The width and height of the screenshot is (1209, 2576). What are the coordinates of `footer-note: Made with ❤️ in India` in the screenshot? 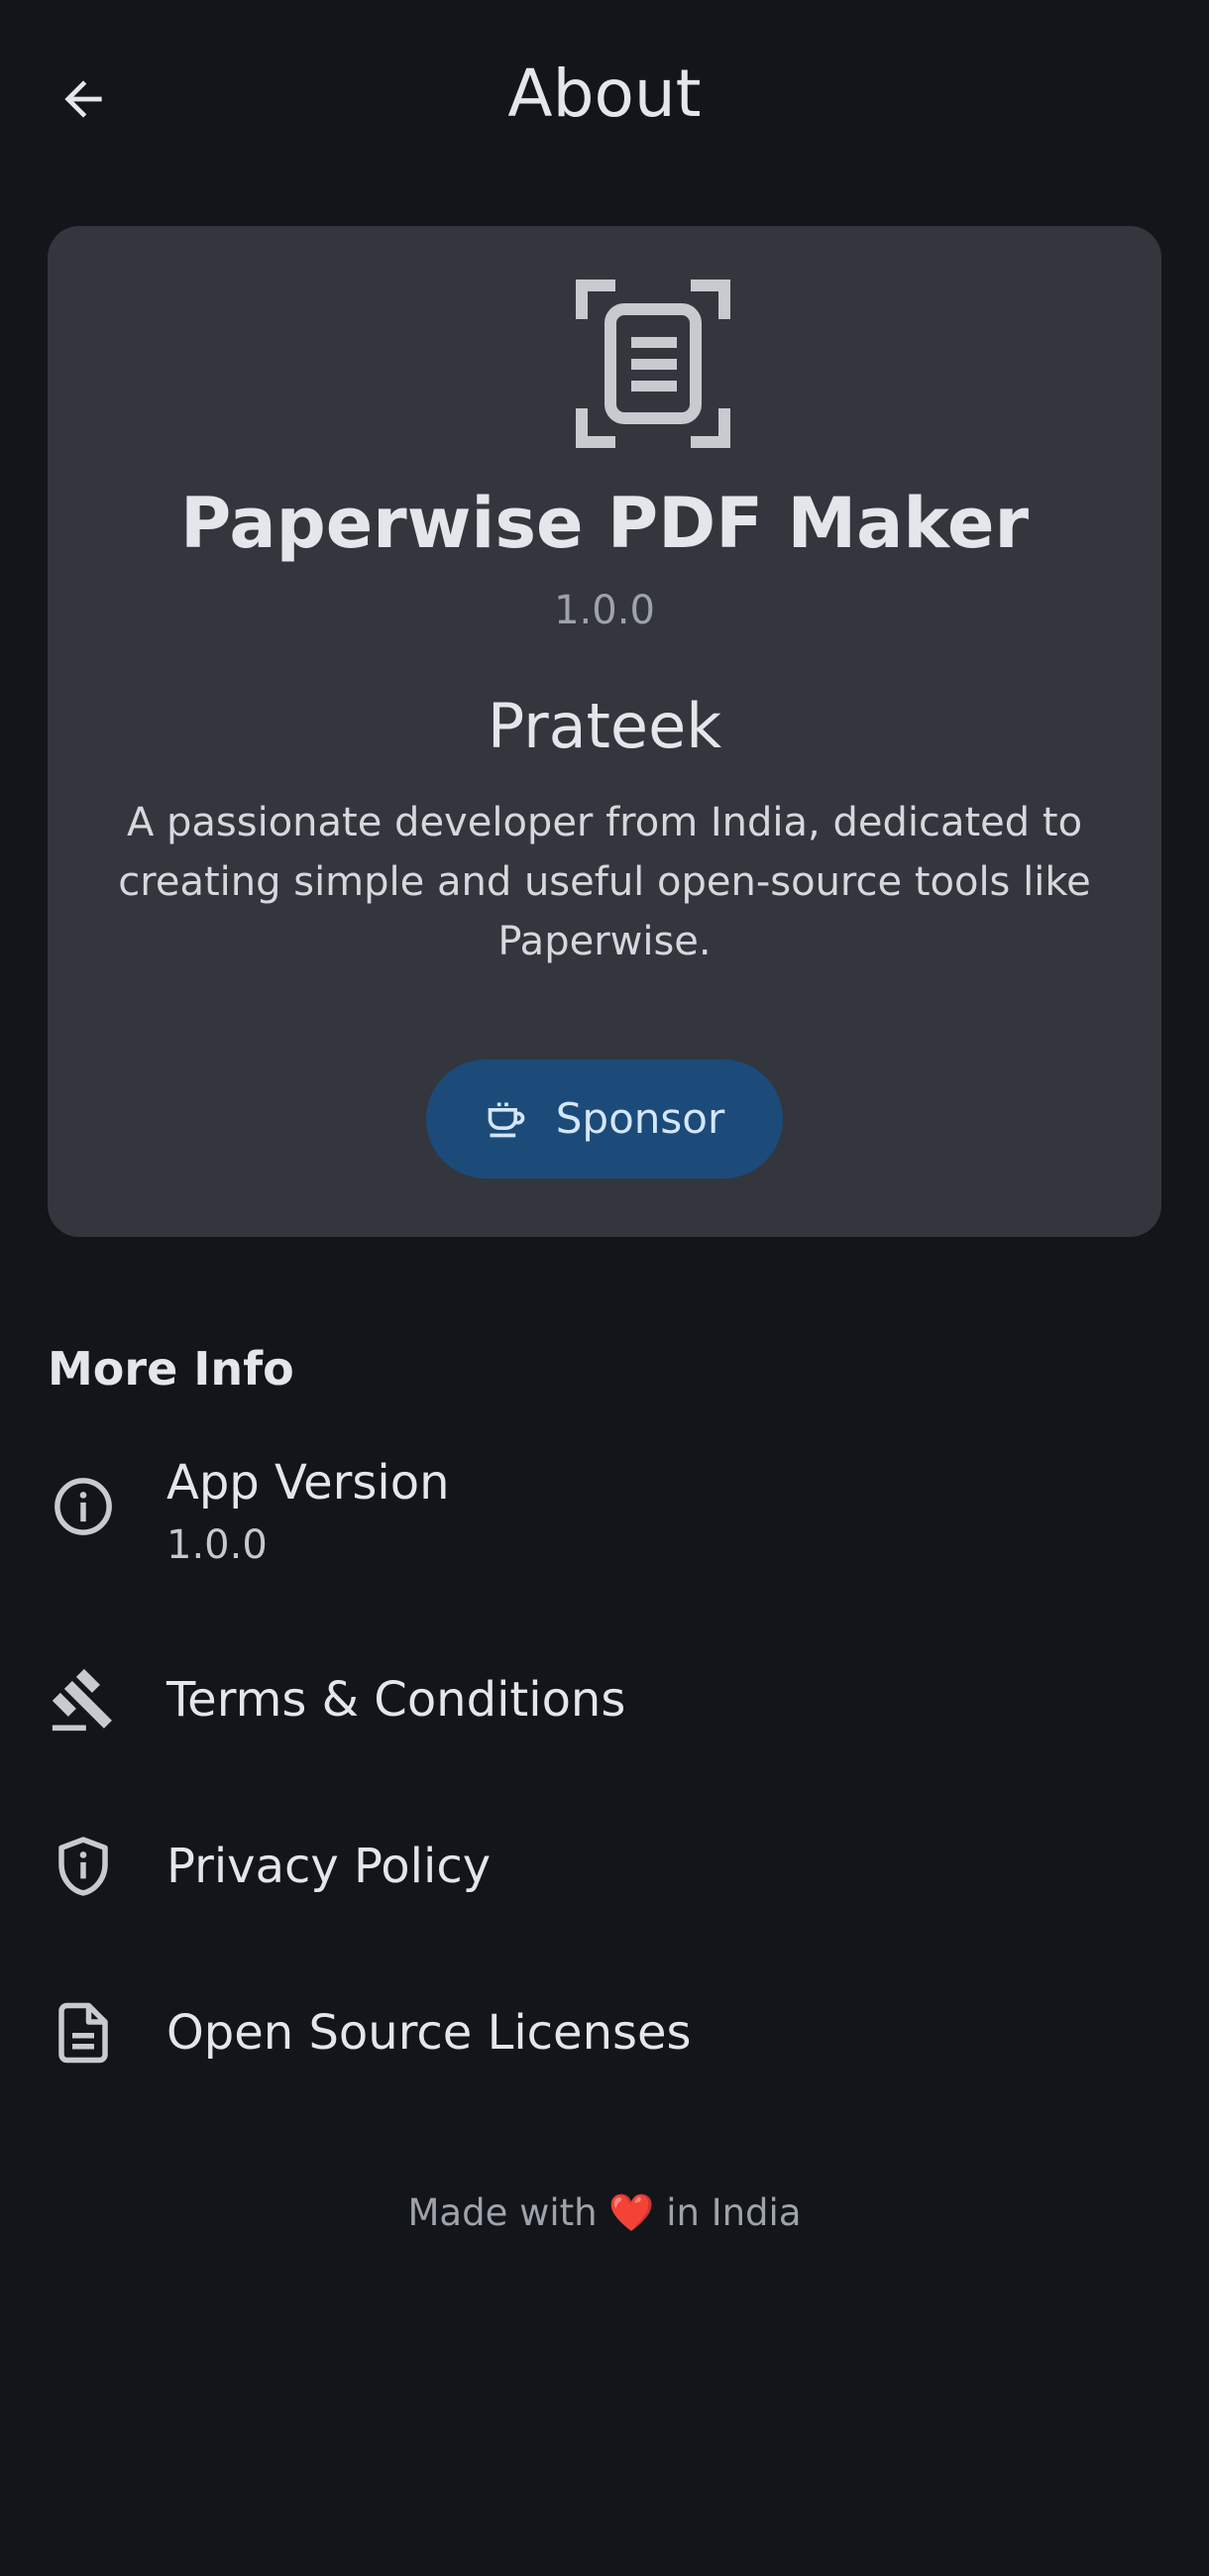 It's located at (604, 2213).